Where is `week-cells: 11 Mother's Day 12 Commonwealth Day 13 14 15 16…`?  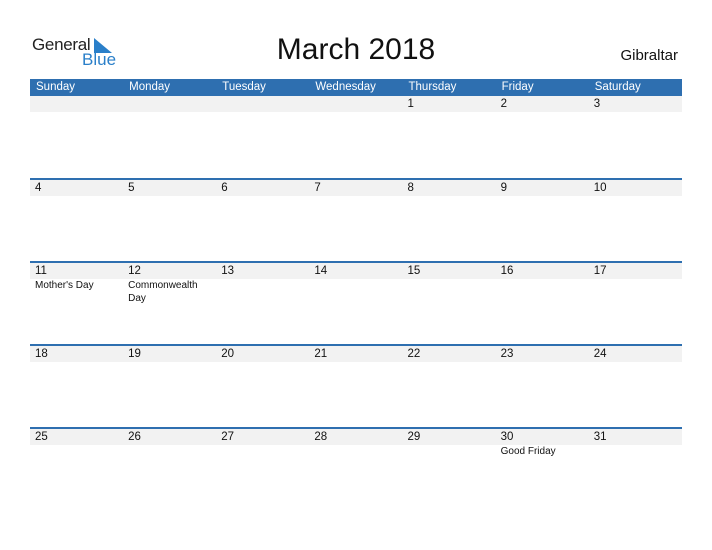 week-cells: 11 Mother's Day 12 Commonwealth Day 13 14 15 16… is located at coordinates (356, 284).